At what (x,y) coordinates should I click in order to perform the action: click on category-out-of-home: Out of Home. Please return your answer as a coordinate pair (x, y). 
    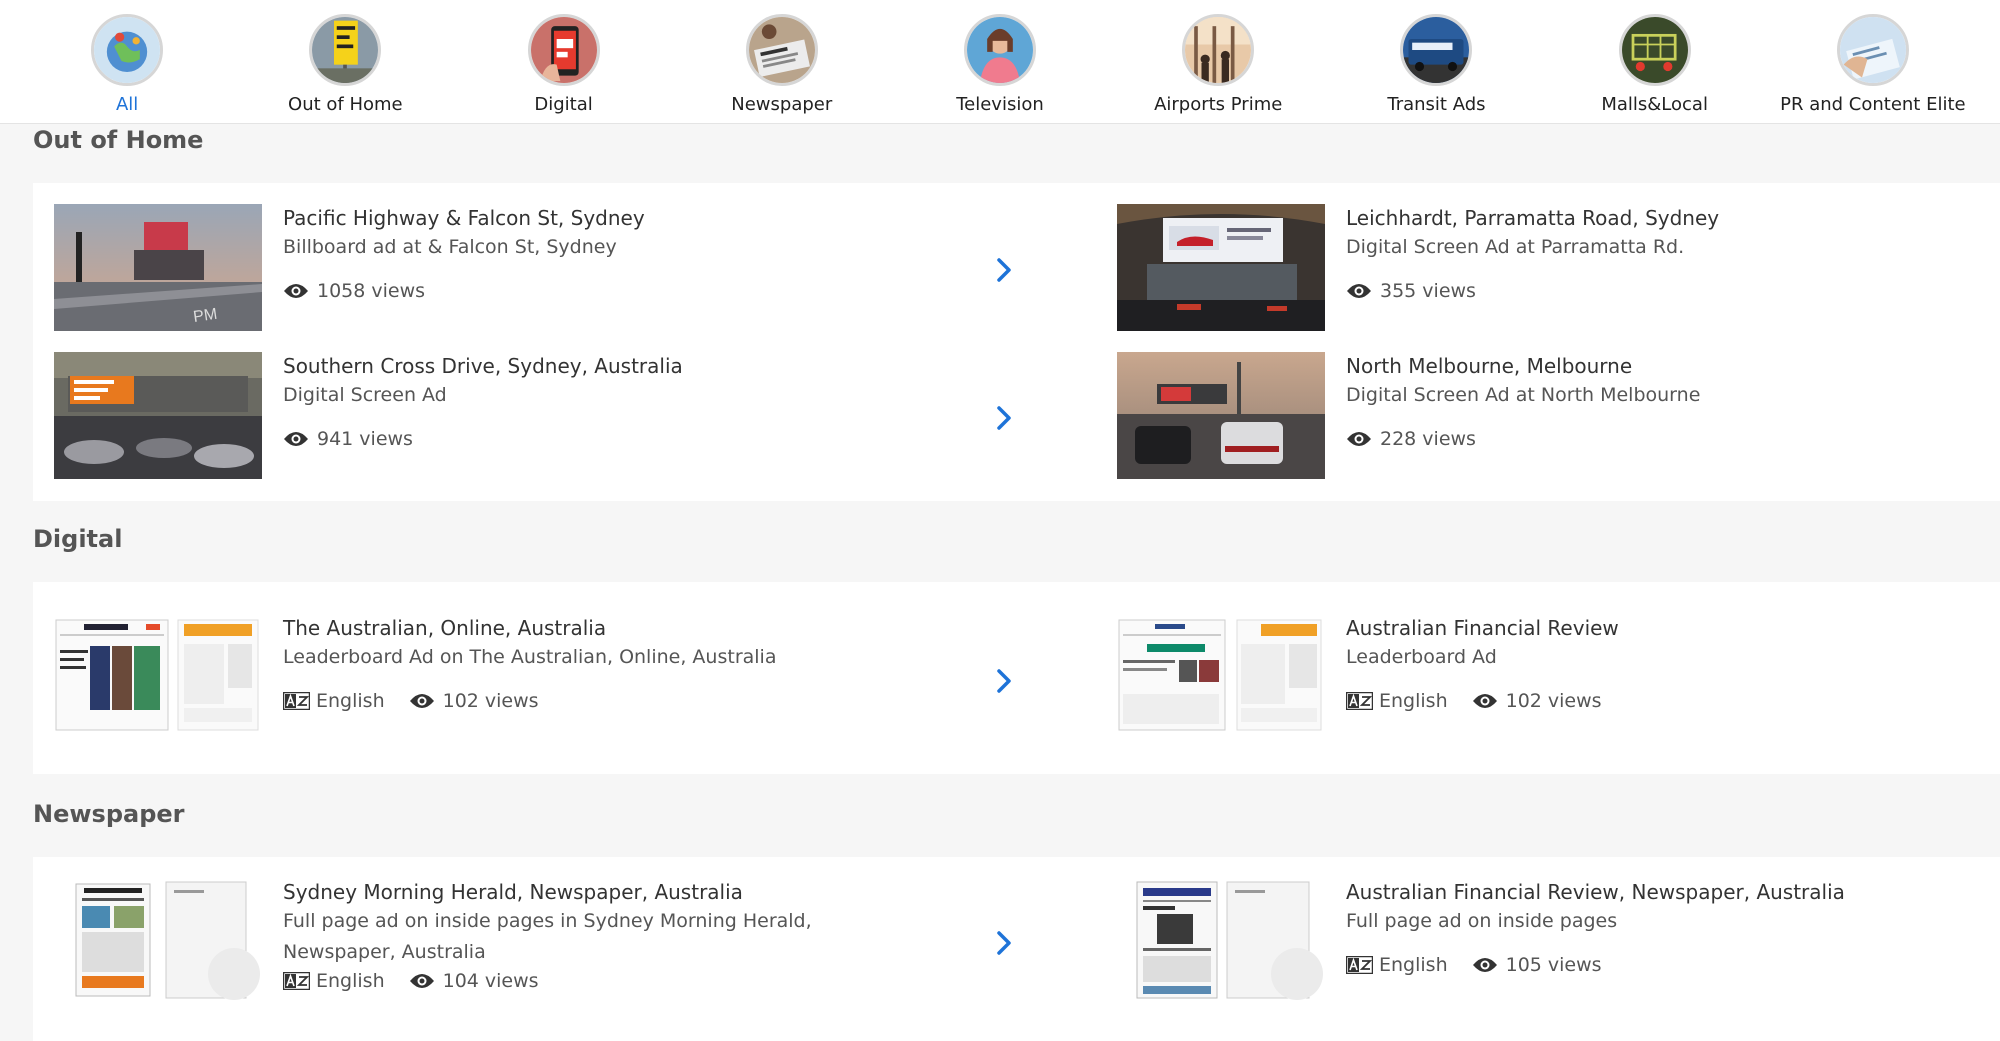
    Looking at the image, I should click on (345, 61).